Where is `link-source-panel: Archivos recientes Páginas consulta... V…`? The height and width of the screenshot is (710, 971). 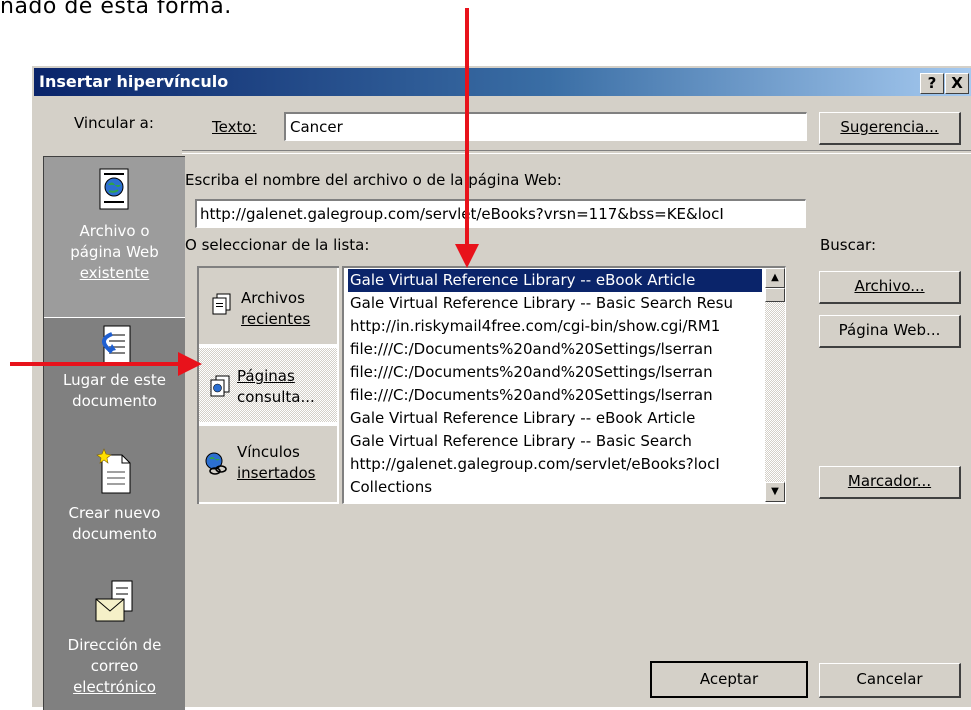 link-source-panel: Archivos recientes Páginas consulta... V… is located at coordinates (268, 385).